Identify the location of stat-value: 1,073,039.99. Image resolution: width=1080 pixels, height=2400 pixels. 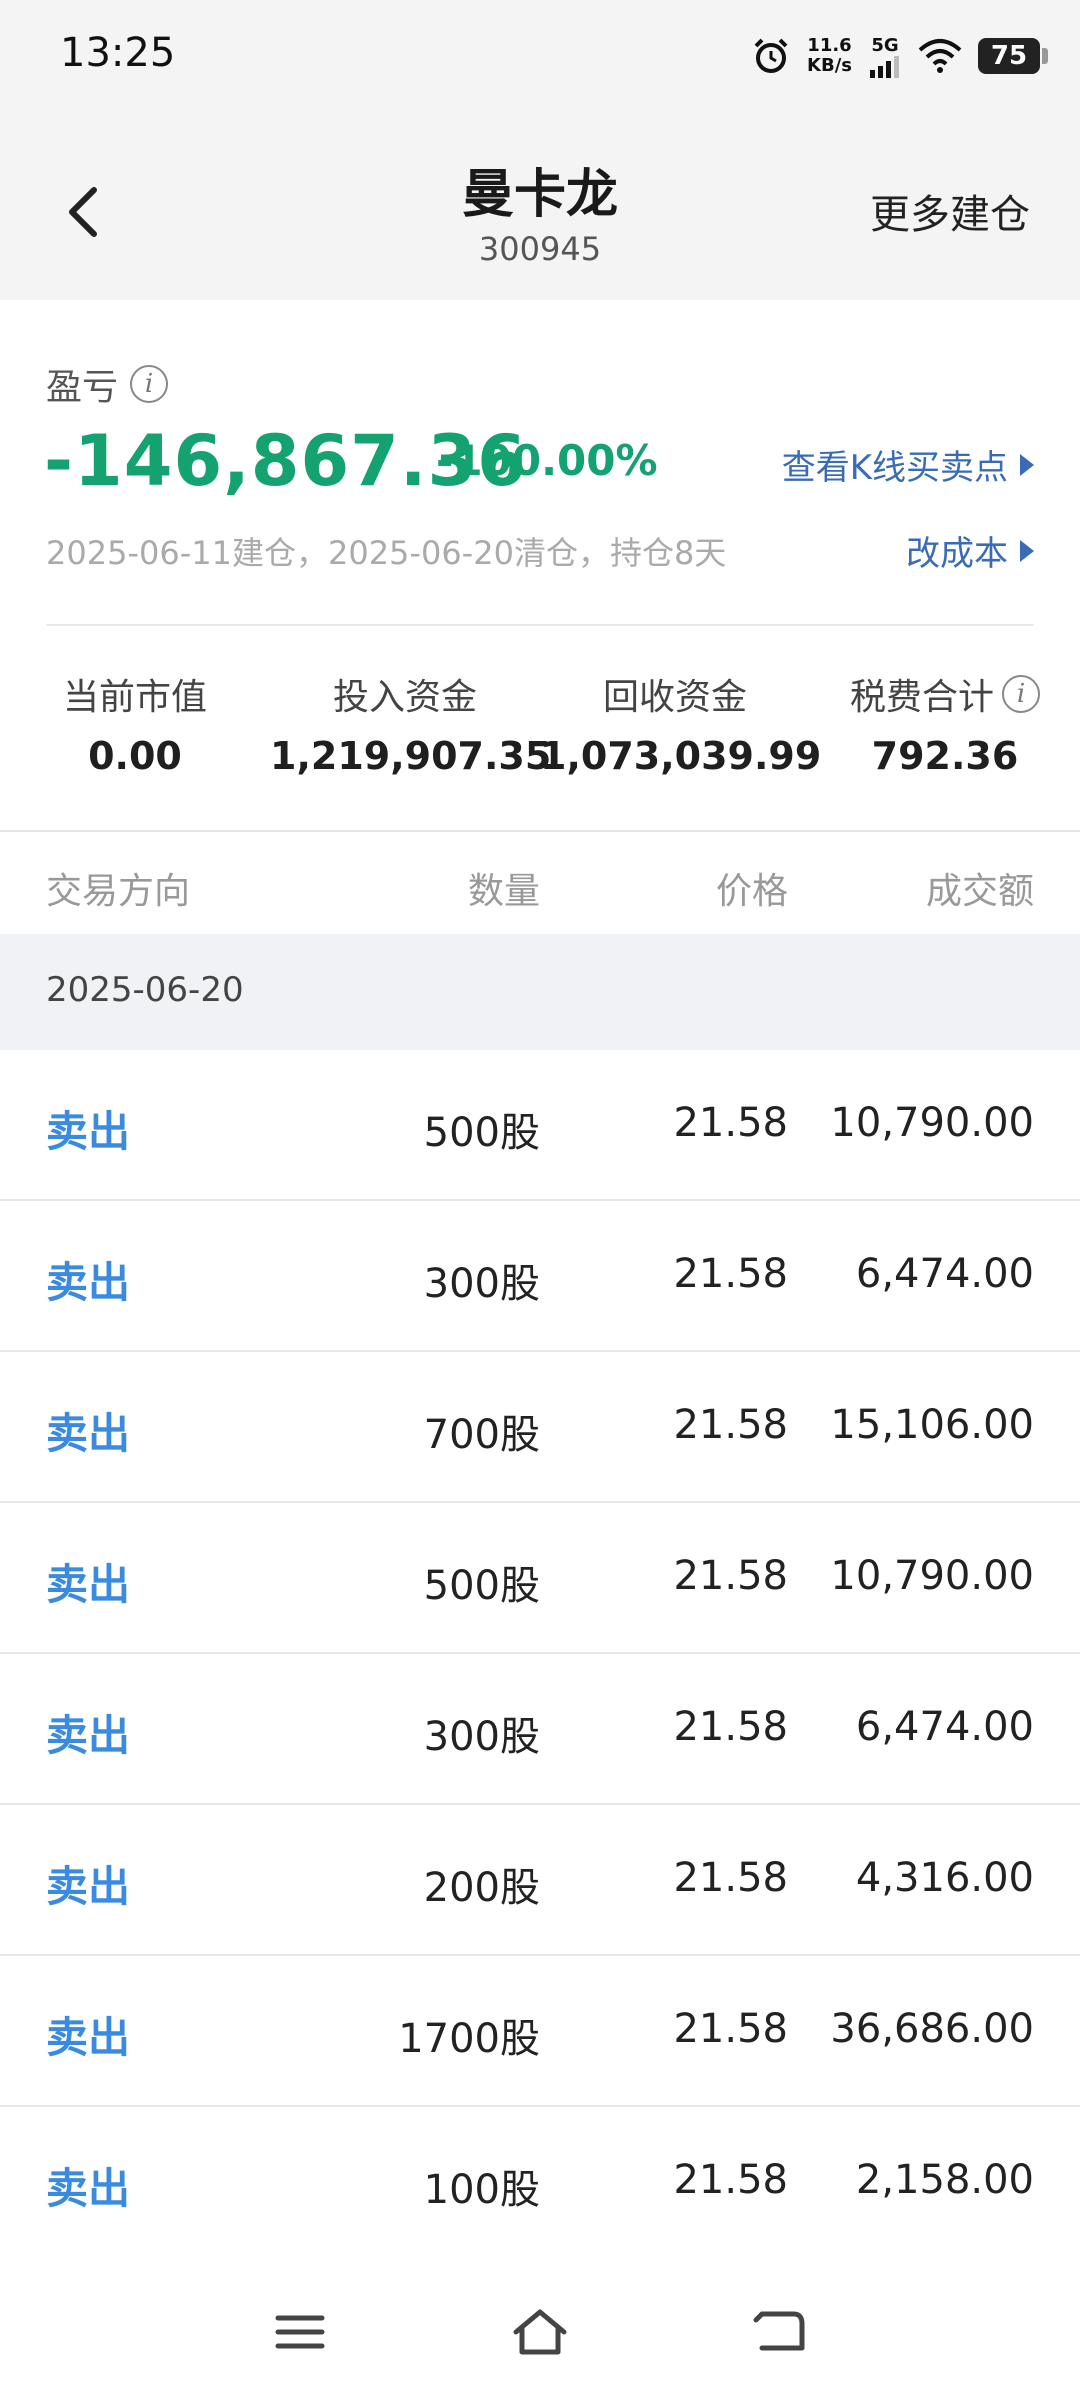
(681, 756).